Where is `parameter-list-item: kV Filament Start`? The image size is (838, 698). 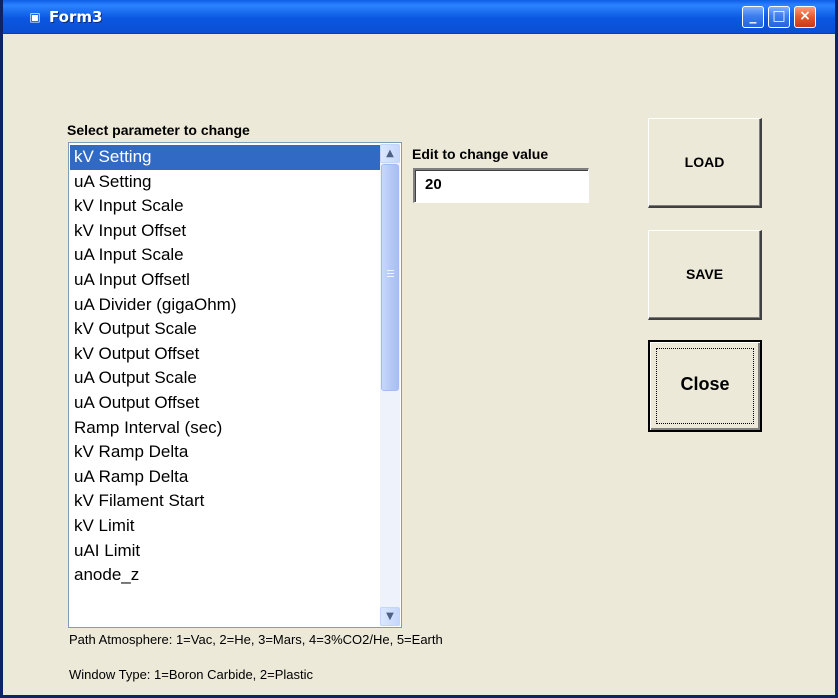
parameter-list-item: kV Filament Start is located at coordinates (226, 501).